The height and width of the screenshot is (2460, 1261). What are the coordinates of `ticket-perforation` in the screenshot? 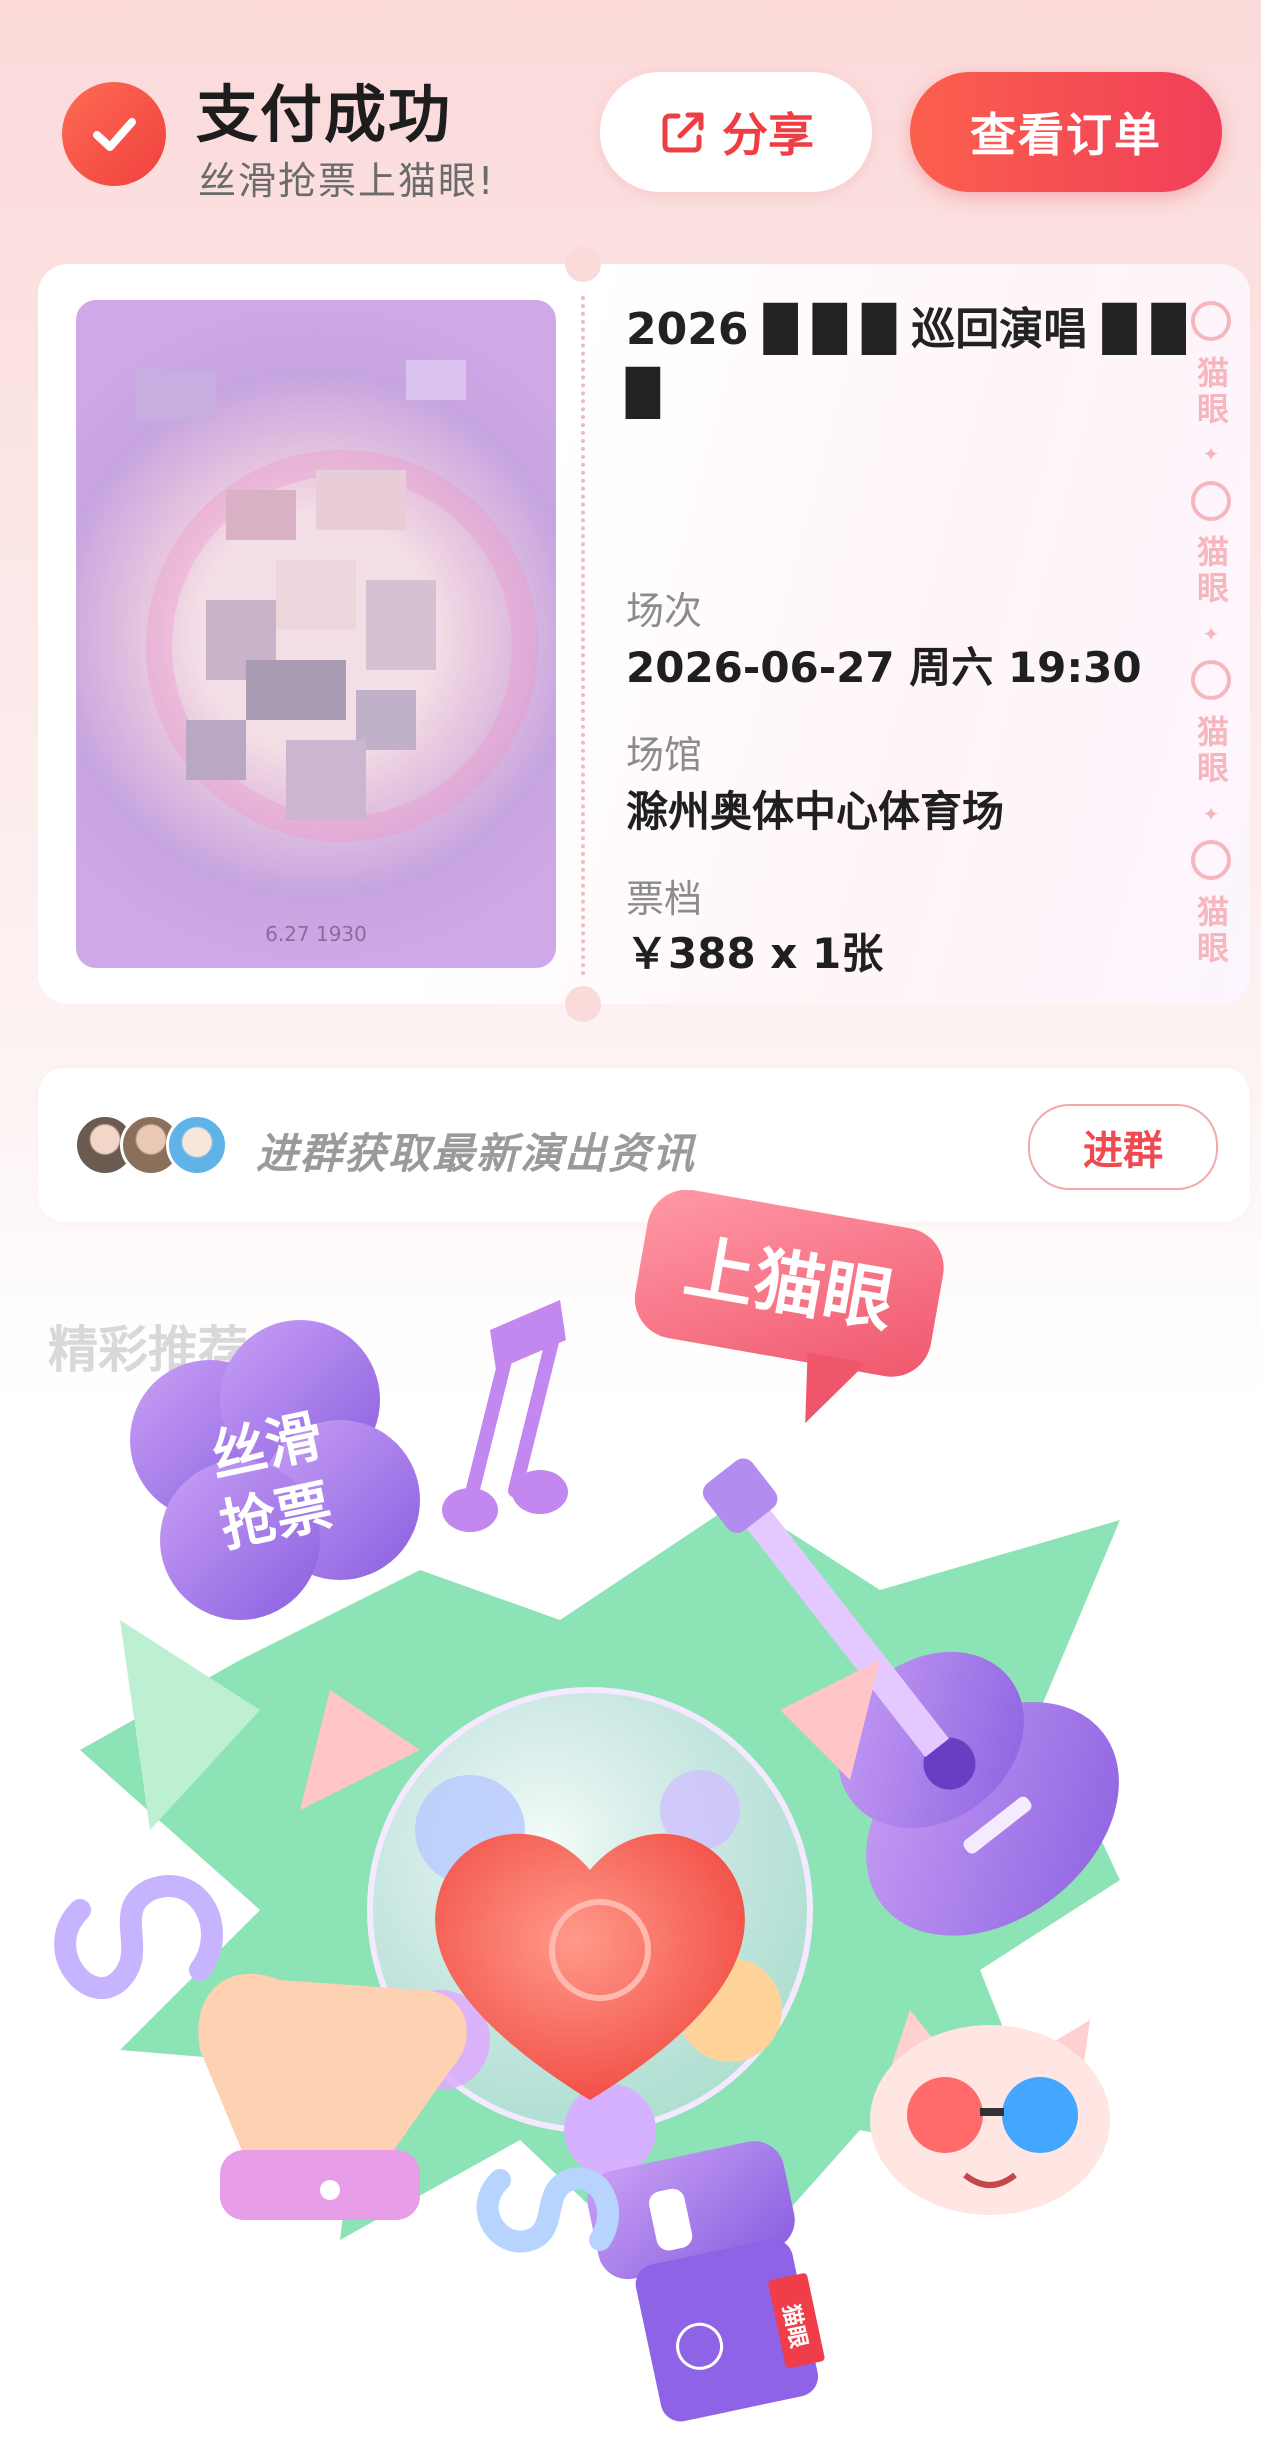 It's located at (583, 636).